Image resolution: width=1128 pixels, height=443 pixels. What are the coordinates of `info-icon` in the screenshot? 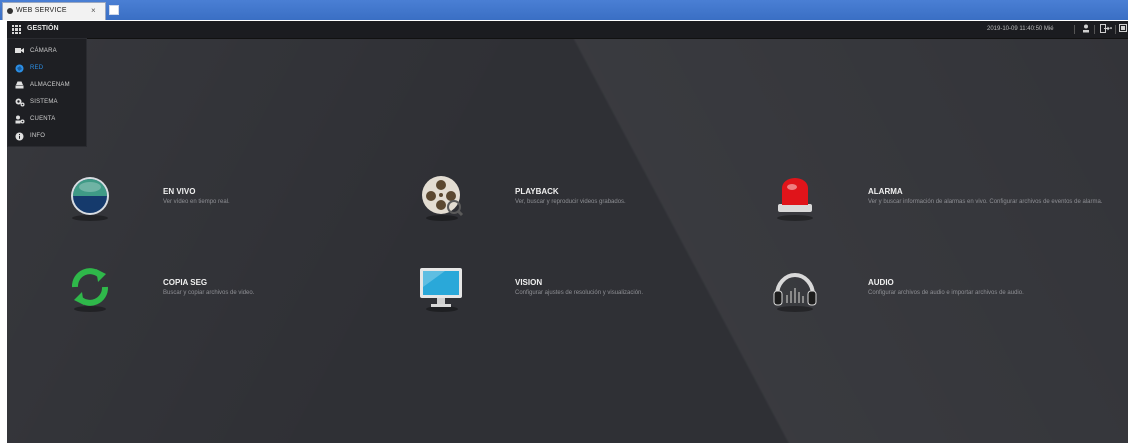 It's located at (19, 136).